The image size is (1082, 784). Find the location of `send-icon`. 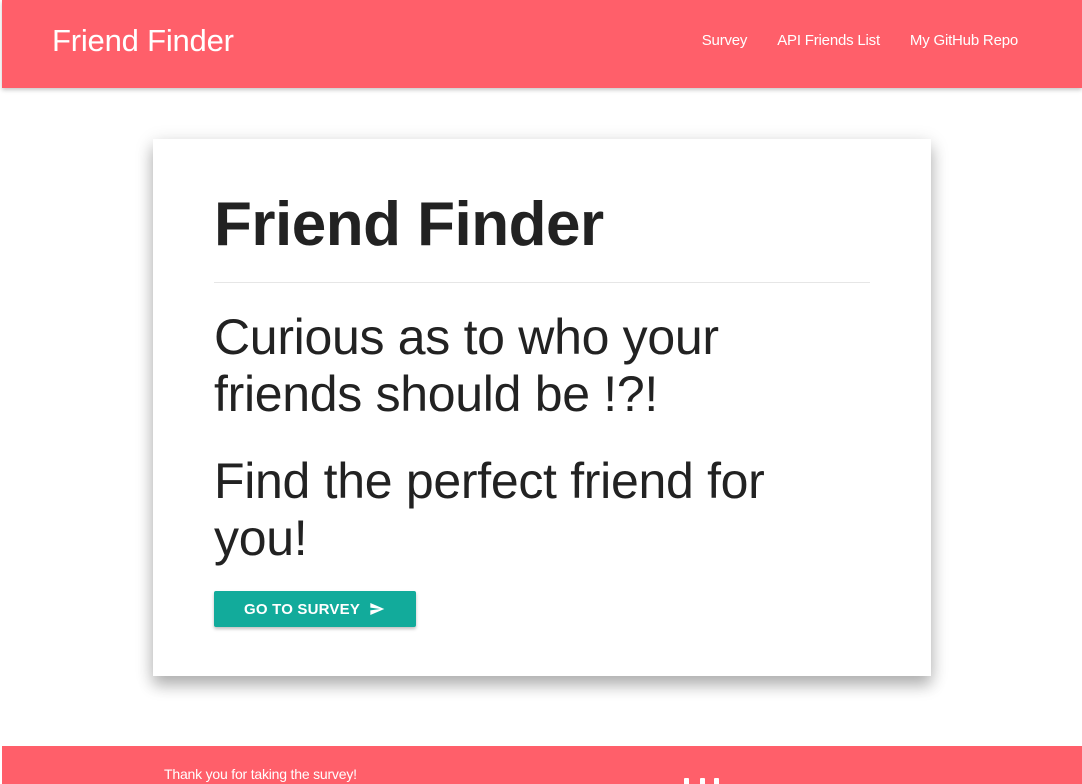

send-icon is located at coordinates (377, 609).